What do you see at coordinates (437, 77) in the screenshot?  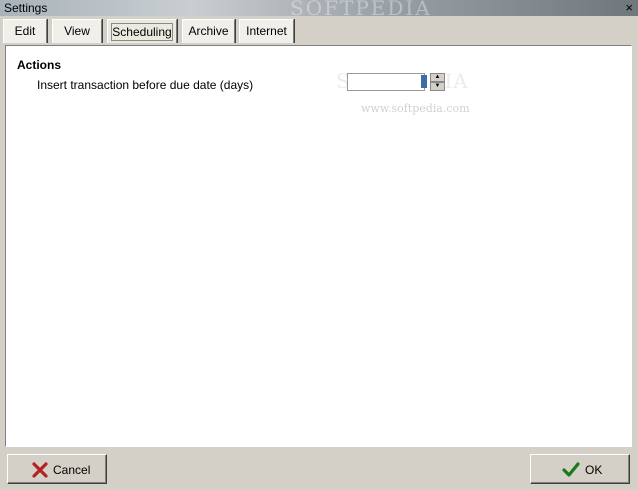 I see `spin-up-button: ▲` at bounding box center [437, 77].